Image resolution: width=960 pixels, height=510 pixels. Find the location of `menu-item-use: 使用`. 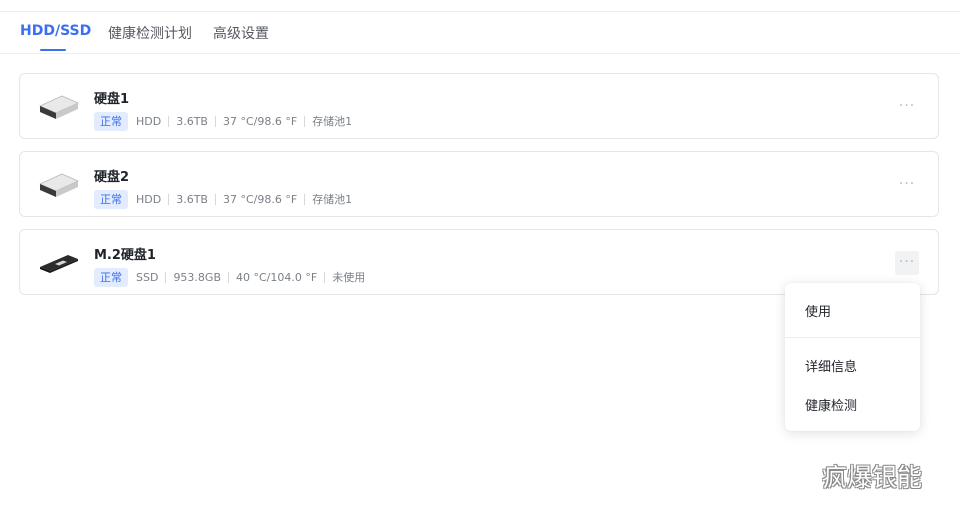

menu-item-use: 使用 is located at coordinates (818, 310).